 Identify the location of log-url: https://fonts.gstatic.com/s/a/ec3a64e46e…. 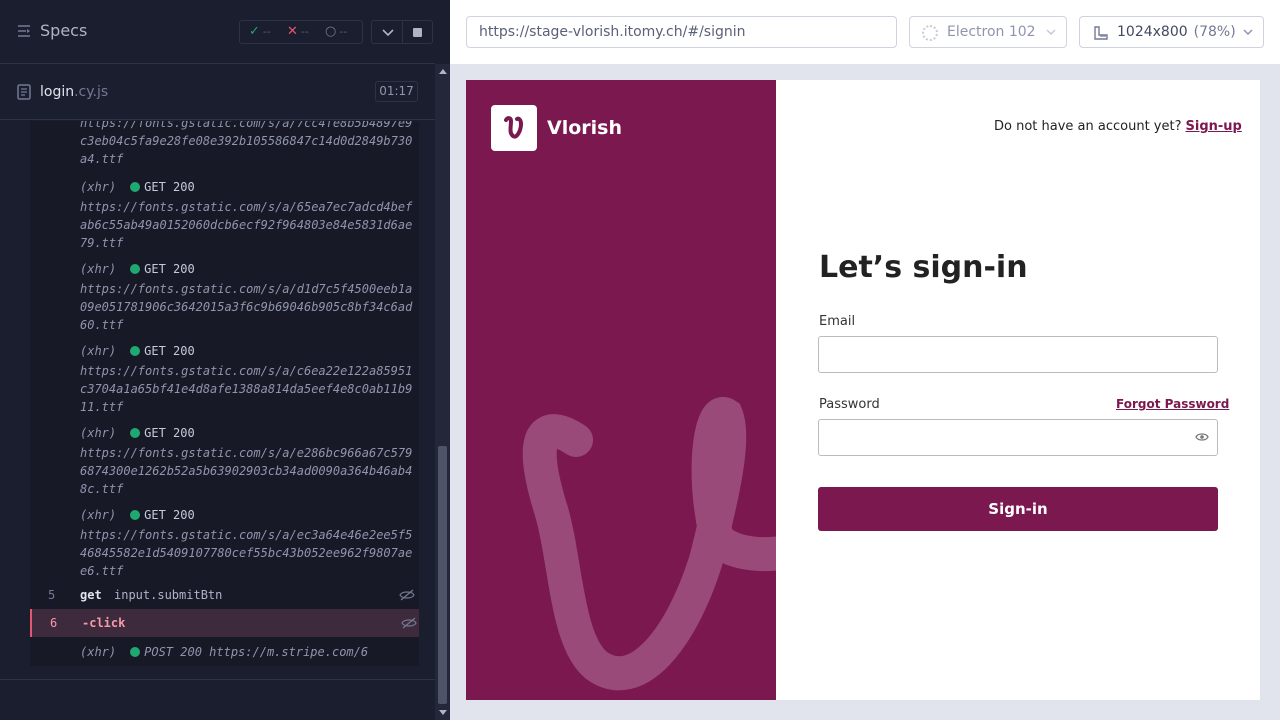
(246, 553).